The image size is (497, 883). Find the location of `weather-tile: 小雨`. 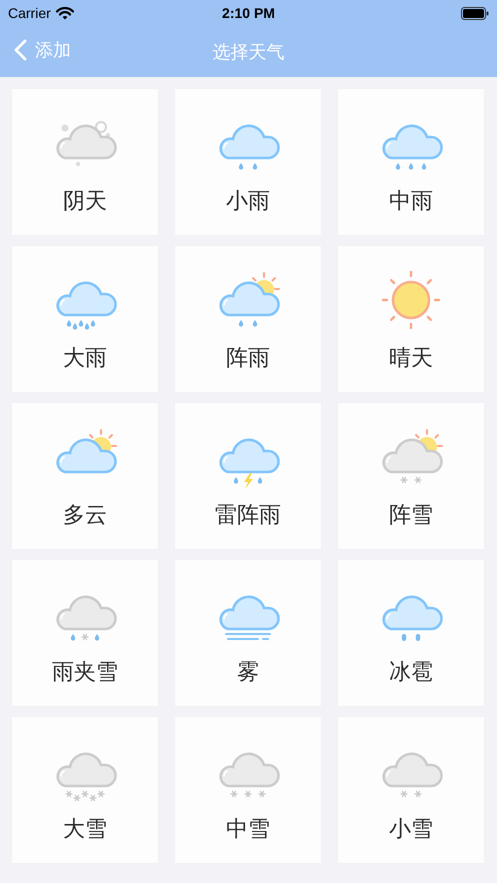

weather-tile: 小雨 is located at coordinates (248, 162).